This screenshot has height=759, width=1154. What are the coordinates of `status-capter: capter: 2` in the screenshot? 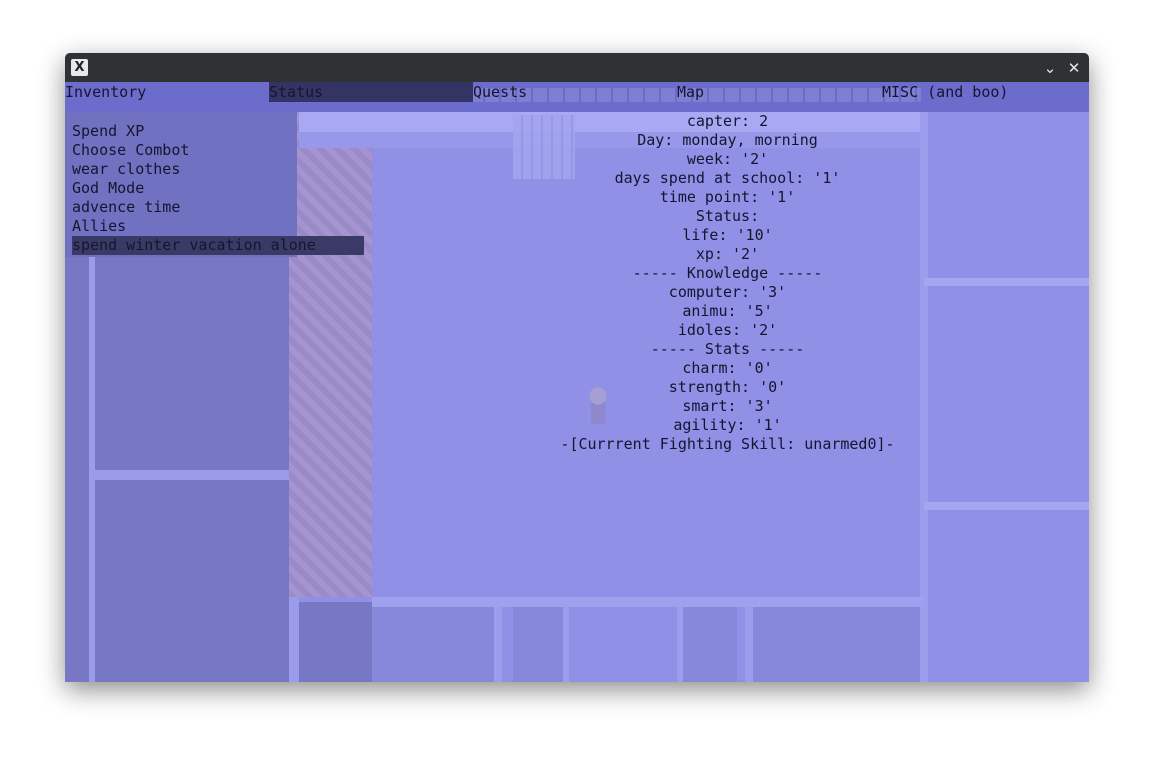 It's located at (727, 121).